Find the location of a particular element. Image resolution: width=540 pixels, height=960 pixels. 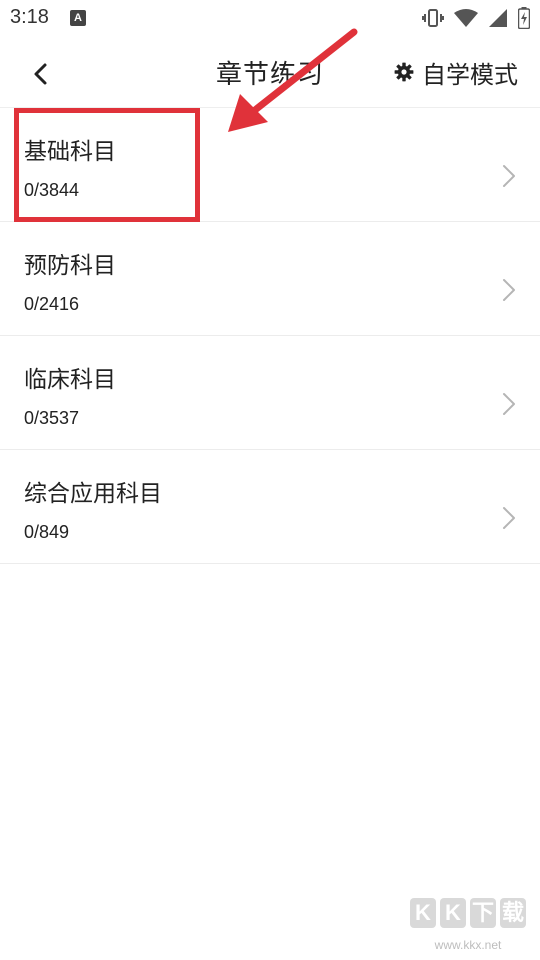

watermark: K K 下 载 www.kkx.net is located at coordinates (468, 925).